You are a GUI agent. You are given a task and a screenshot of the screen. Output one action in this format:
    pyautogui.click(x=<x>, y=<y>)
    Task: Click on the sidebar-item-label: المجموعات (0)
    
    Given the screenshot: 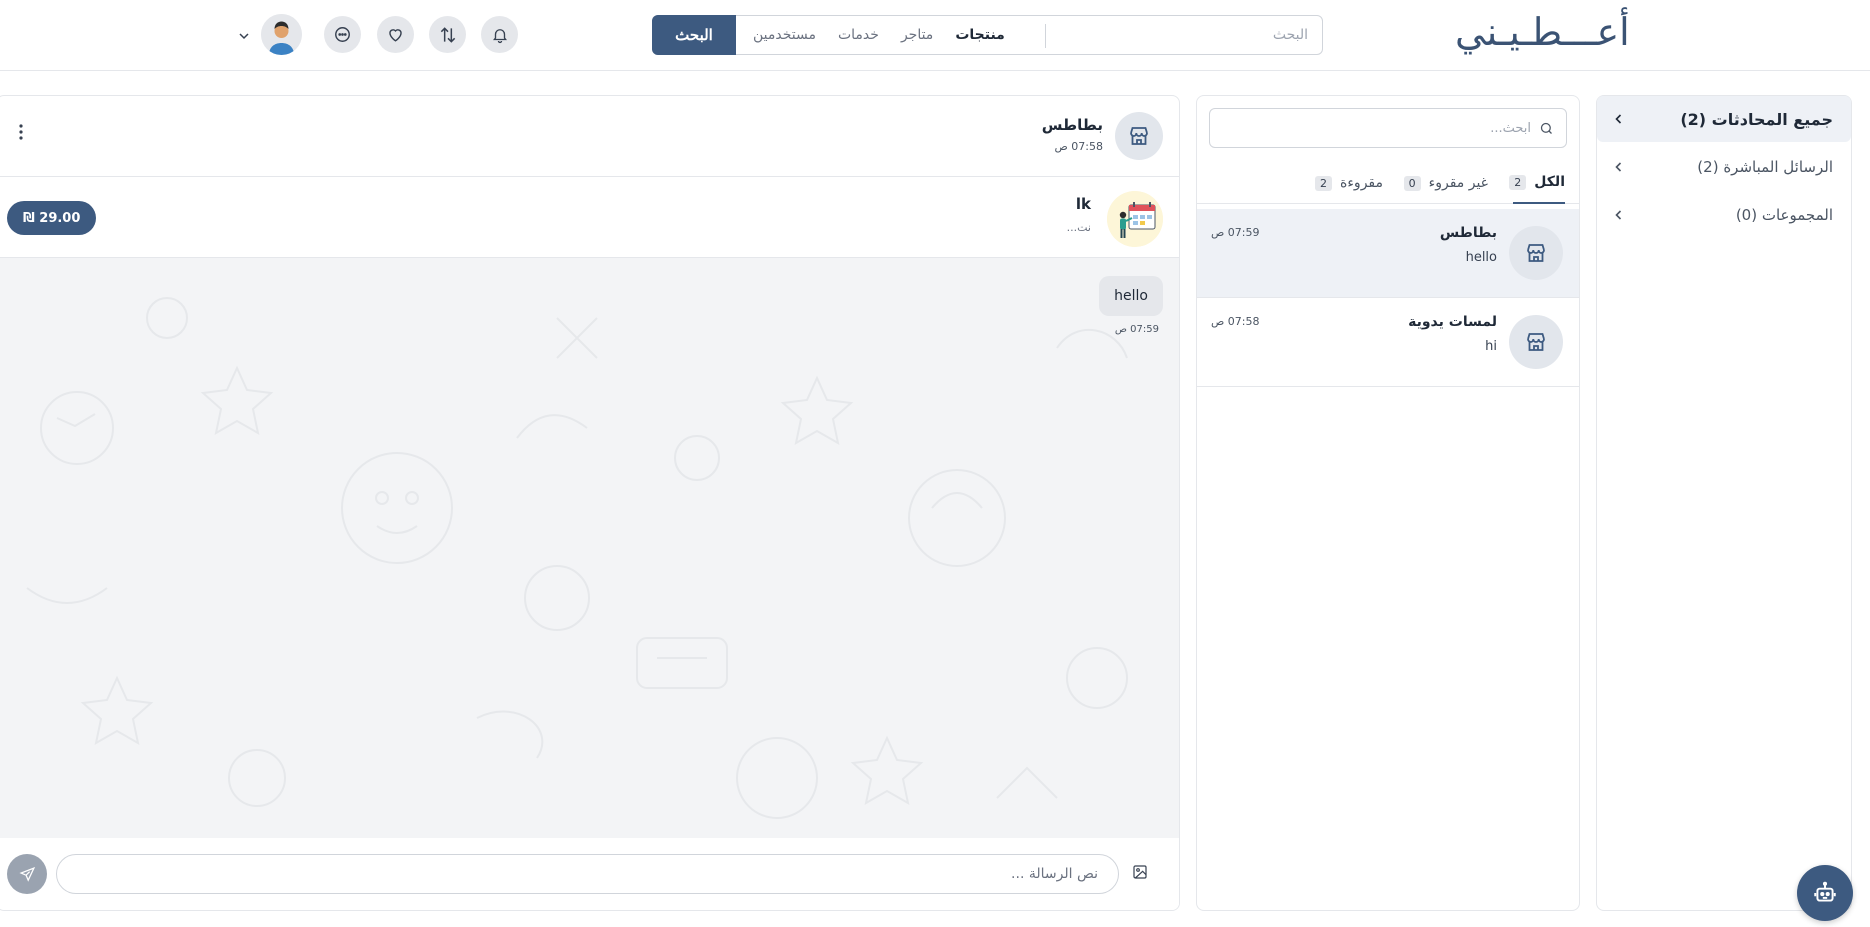 What is the action you would take?
    pyautogui.click(x=1784, y=215)
    